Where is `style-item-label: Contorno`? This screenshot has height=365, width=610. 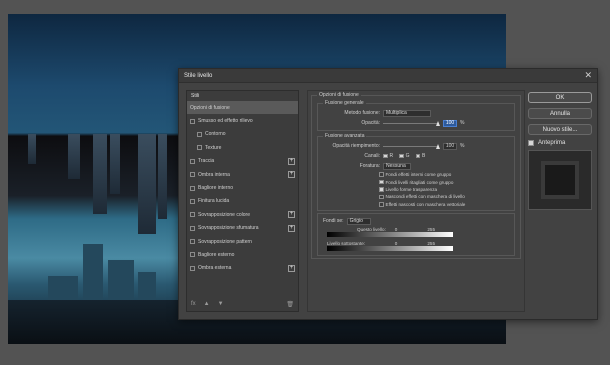
style-item-label: Contorno is located at coordinates (215, 134).